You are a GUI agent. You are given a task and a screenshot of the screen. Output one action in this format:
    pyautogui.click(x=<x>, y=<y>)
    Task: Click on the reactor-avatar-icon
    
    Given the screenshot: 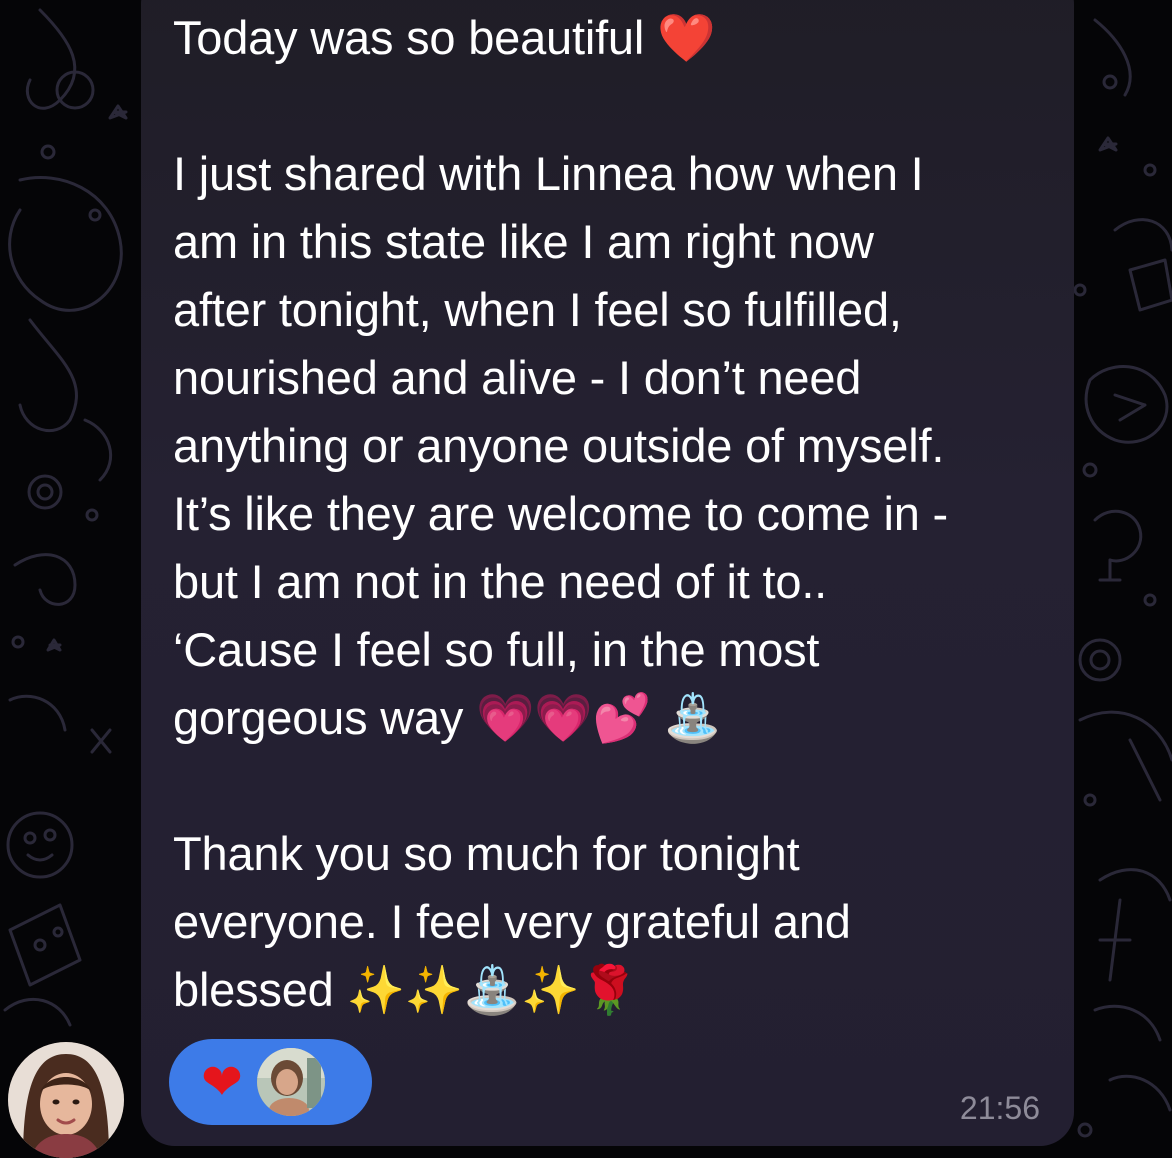 What is the action you would take?
    pyautogui.click(x=290, y=1082)
    